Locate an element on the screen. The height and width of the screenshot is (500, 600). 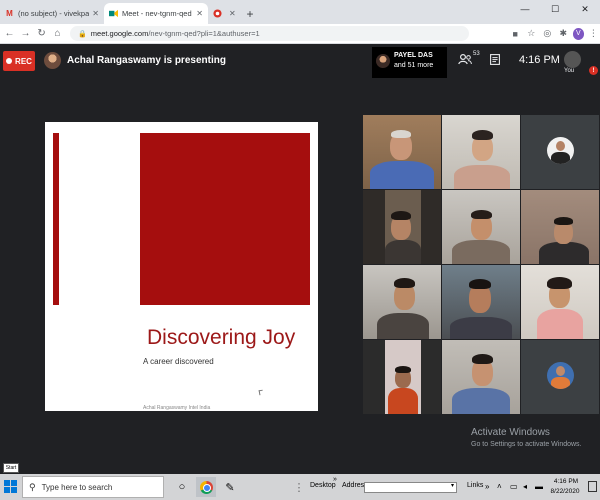
profile-avatar: V is located at coordinates (578, 33).